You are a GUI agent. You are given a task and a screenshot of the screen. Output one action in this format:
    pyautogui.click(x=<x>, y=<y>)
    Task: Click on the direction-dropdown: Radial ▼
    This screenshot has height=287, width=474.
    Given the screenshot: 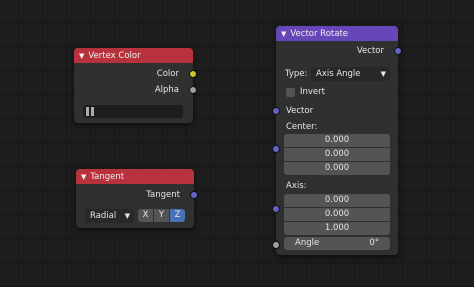 What is the action you would take?
    pyautogui.click(x=109, y=216)
    